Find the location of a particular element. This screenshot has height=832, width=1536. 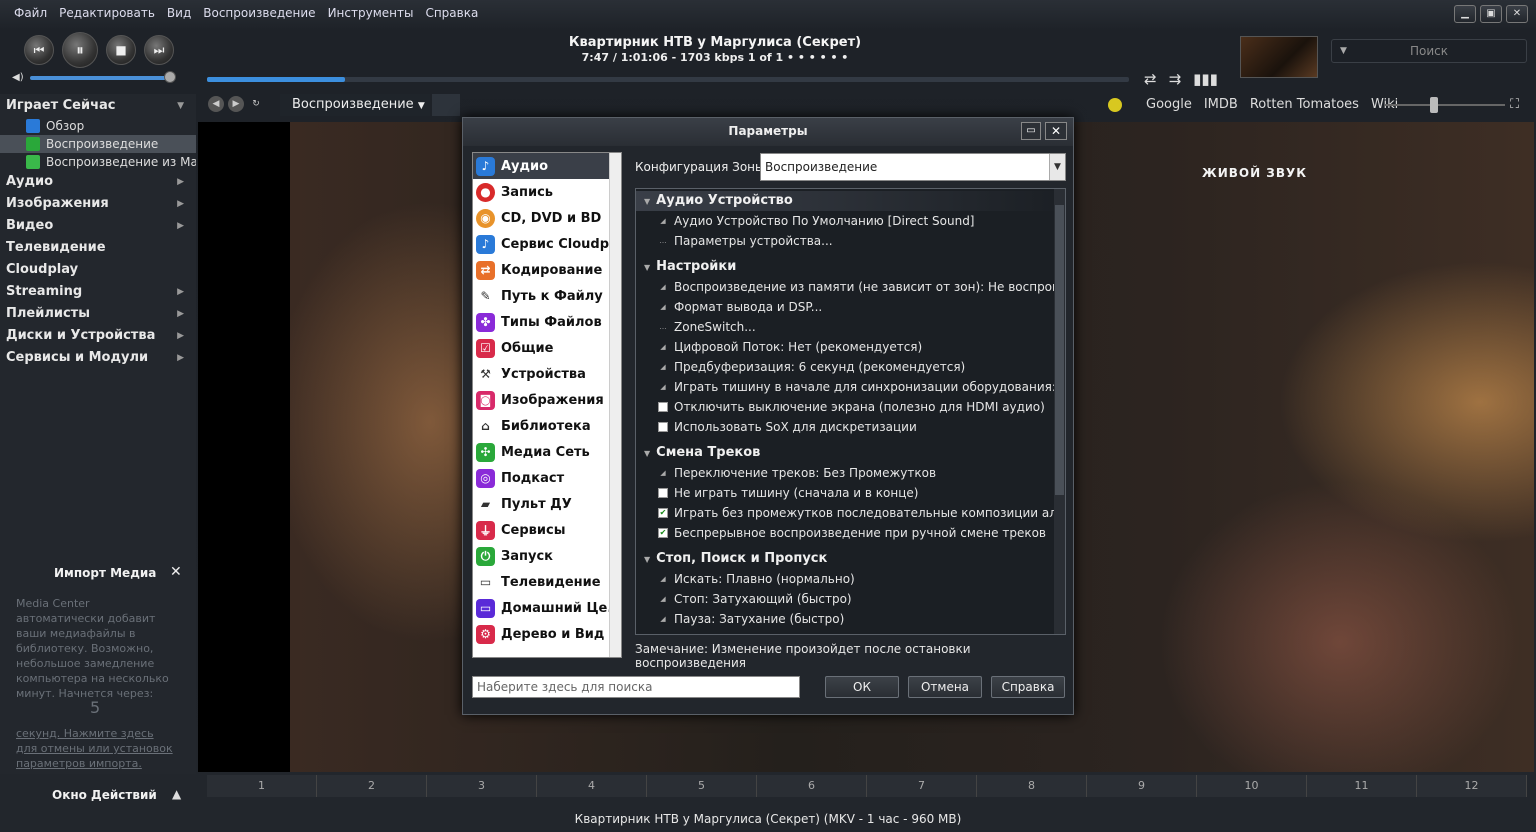

link-google: Google is located at coordinates (1169, 104).